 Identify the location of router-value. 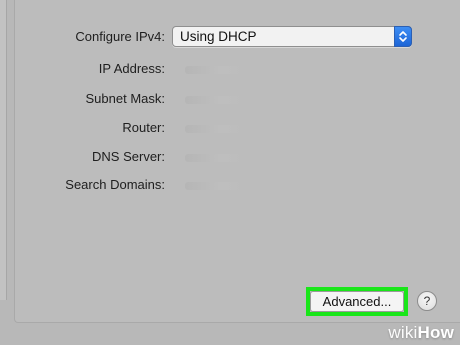
(215, 129).